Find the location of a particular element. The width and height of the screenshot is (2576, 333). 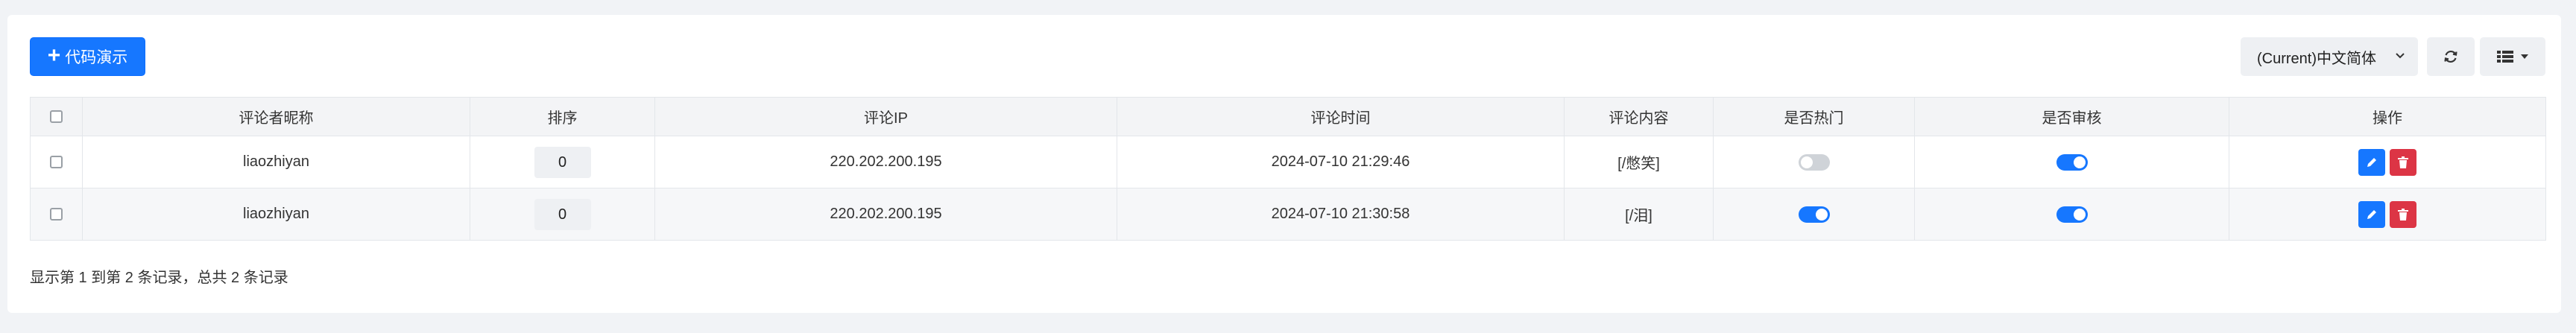

header-ip: 评论IP is located at coordinates (885, 116).